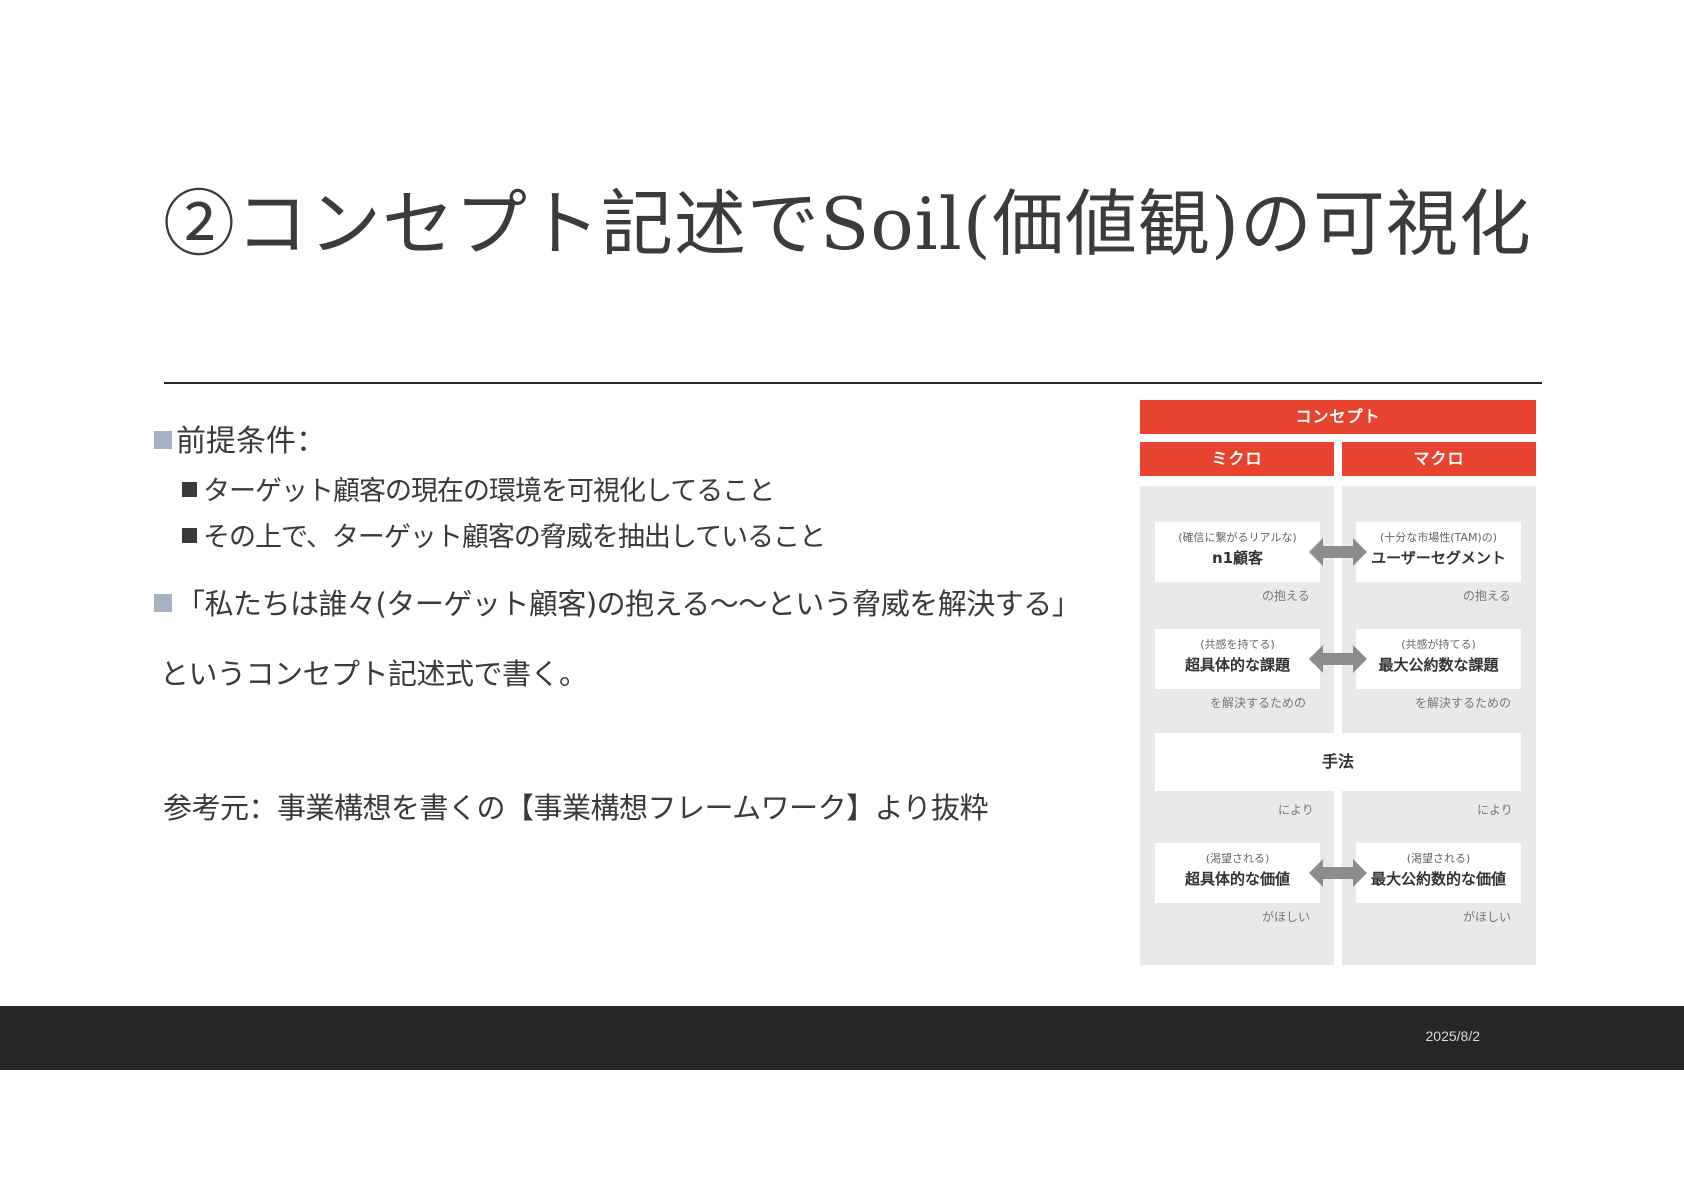 The image size is (1684, 1191). Describe the element at coordinates (489, 491) in the screenshot. I see `premise-item-text: ターゲット顧客の現在の環境を可視化してること` at that location.